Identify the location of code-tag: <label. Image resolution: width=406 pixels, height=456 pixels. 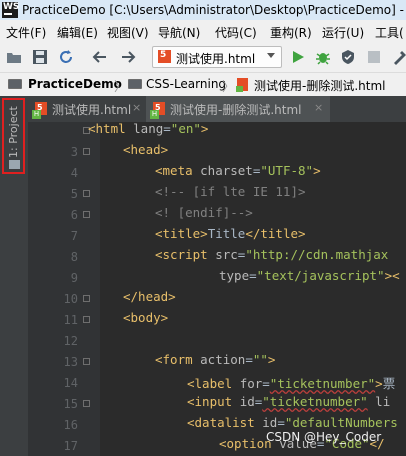
(213, 383).